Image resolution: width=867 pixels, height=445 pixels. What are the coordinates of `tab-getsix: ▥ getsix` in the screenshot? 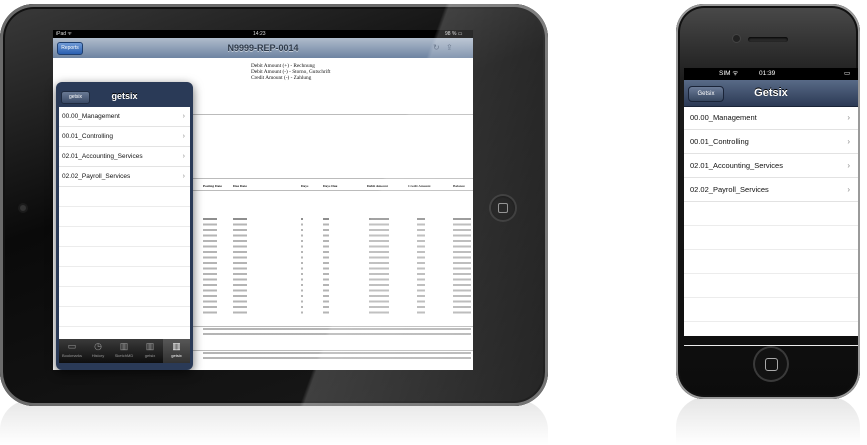 It's located at (150, 351).